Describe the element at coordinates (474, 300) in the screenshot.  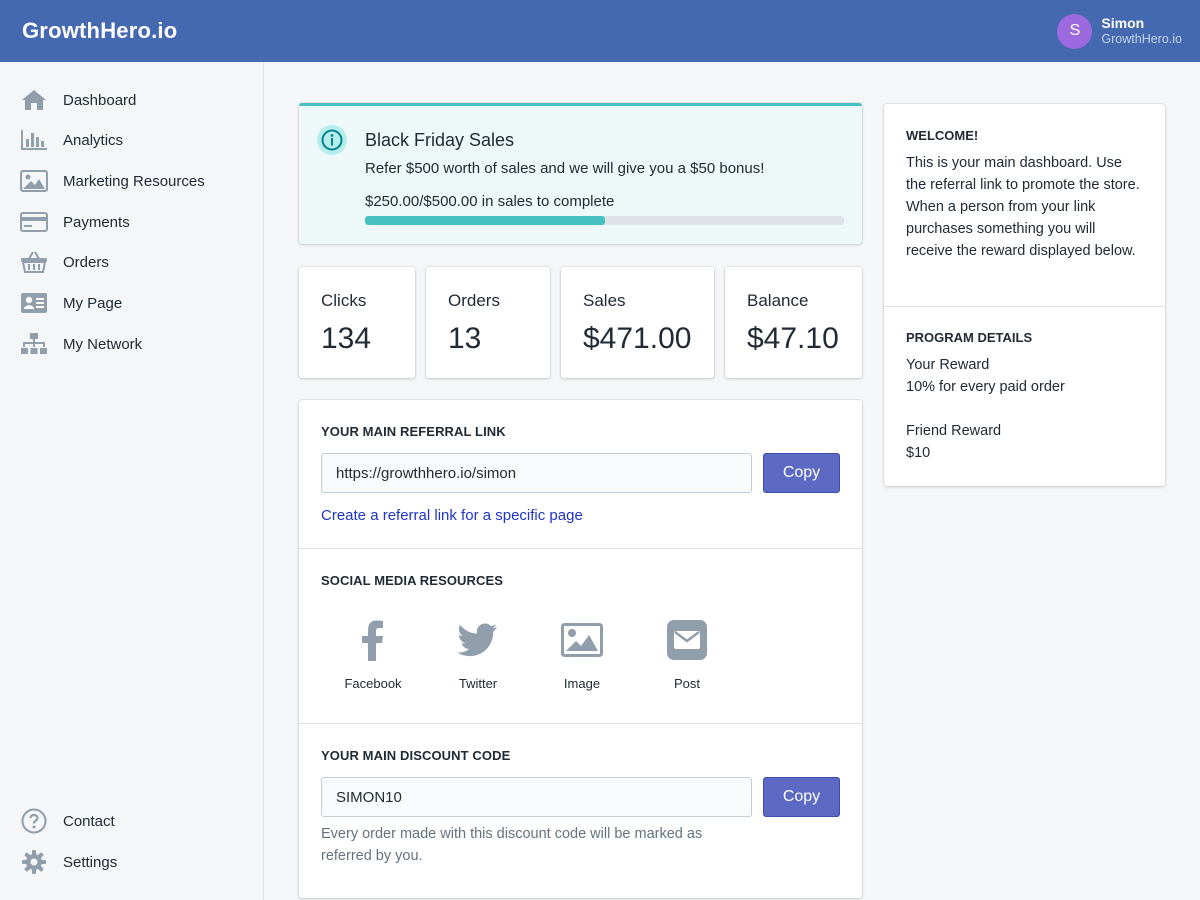
I see `stat-label: Orders` at that location.